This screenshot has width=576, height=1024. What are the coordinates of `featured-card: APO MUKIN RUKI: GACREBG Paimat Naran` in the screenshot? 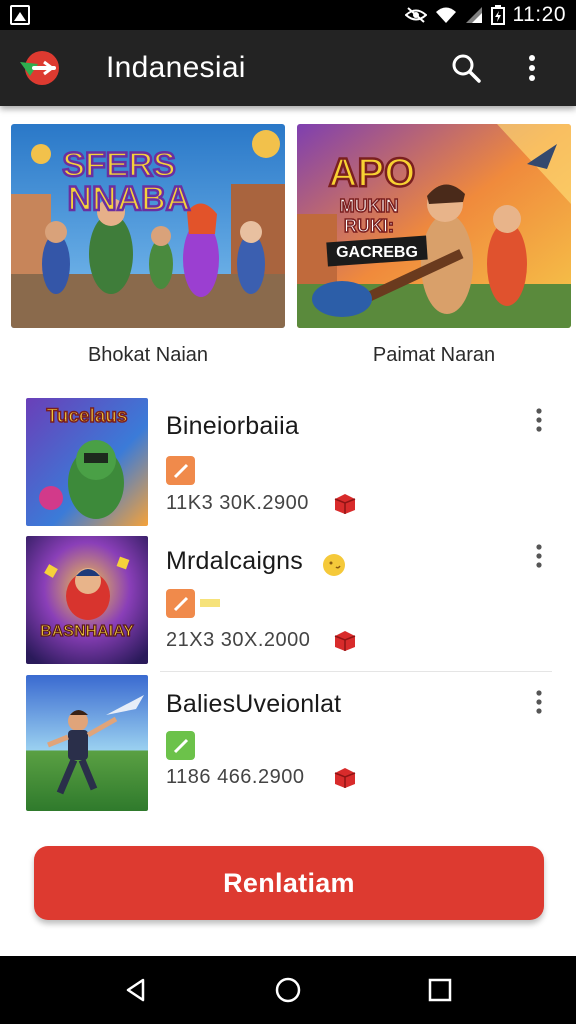 It's located at (434, 245).